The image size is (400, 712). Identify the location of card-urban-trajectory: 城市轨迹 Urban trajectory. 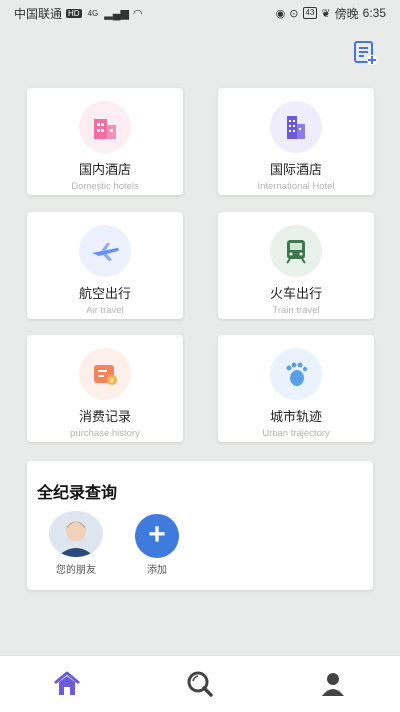
(296, 388).